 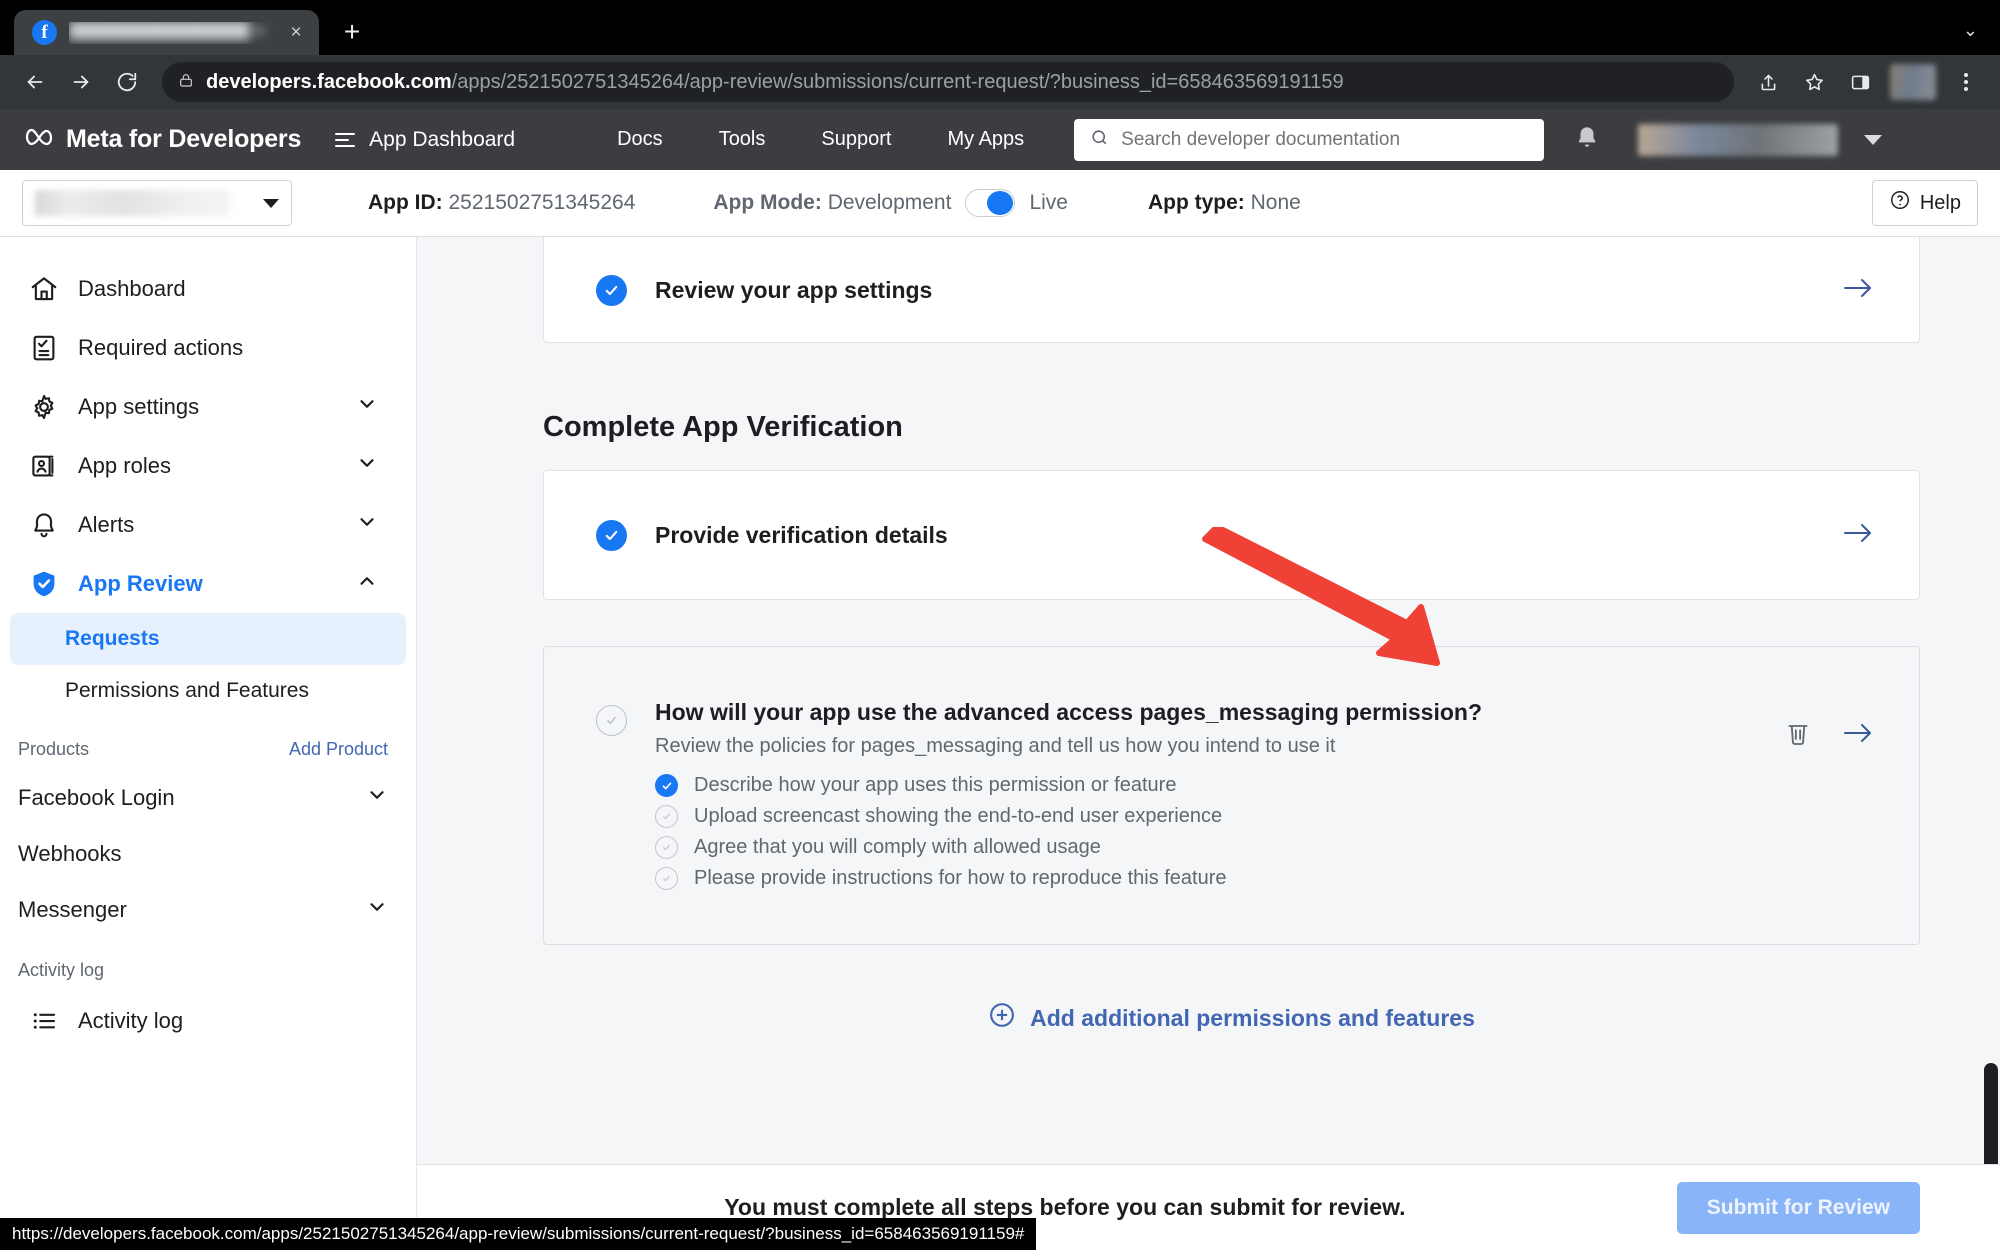 I want to click on provide-verification-details-card: Provide verification details, so click(x=1231, y=535).